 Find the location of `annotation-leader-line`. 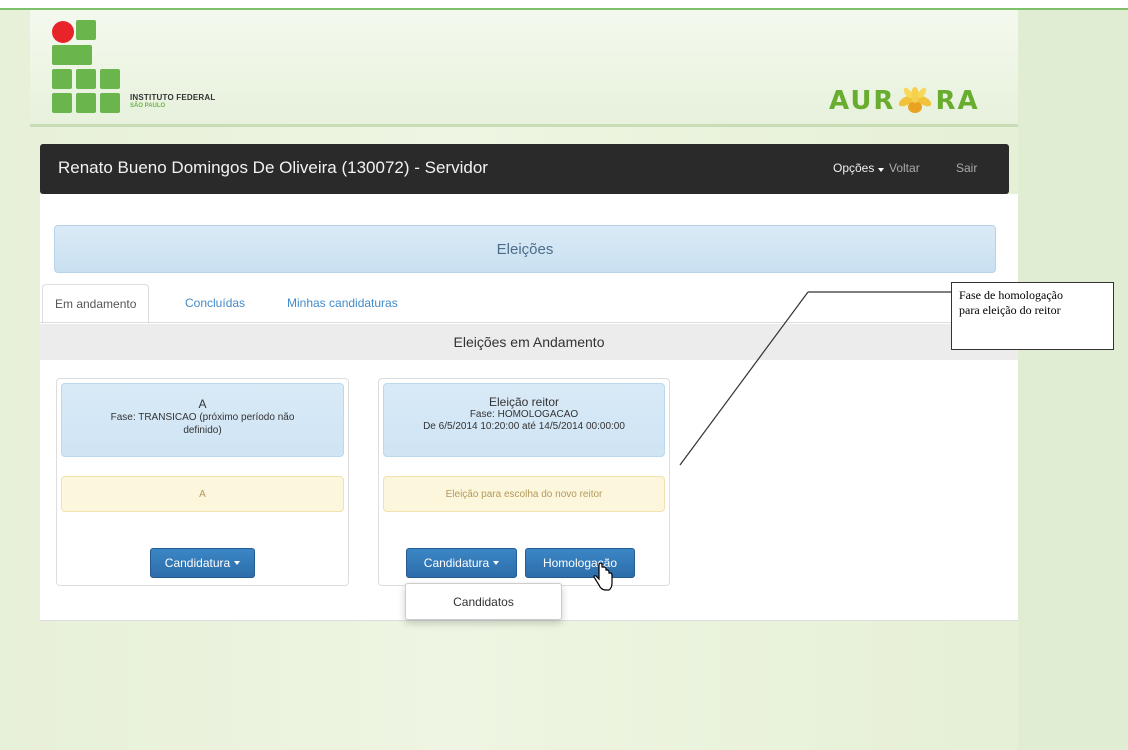

annotation-leader-line is located at coordinates (815, 378).